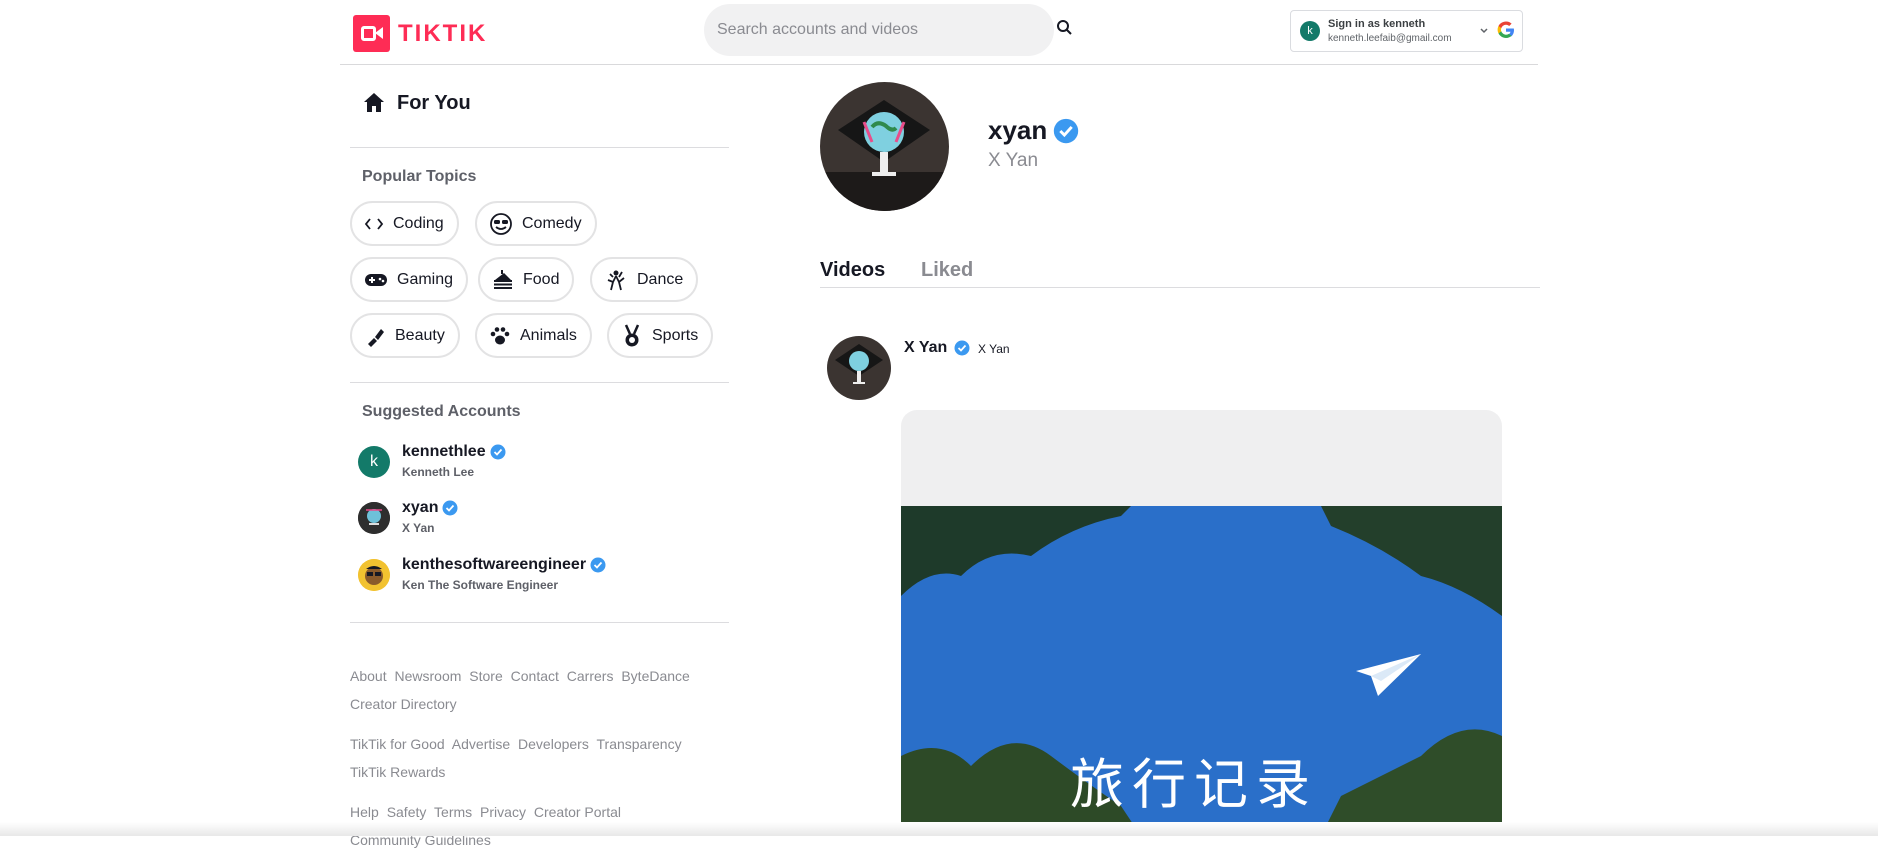 The image size is (1878, 854). Describe the element at coordinates (852, 270) in the screenshot. I see `tab-videos: Videos` at that location.